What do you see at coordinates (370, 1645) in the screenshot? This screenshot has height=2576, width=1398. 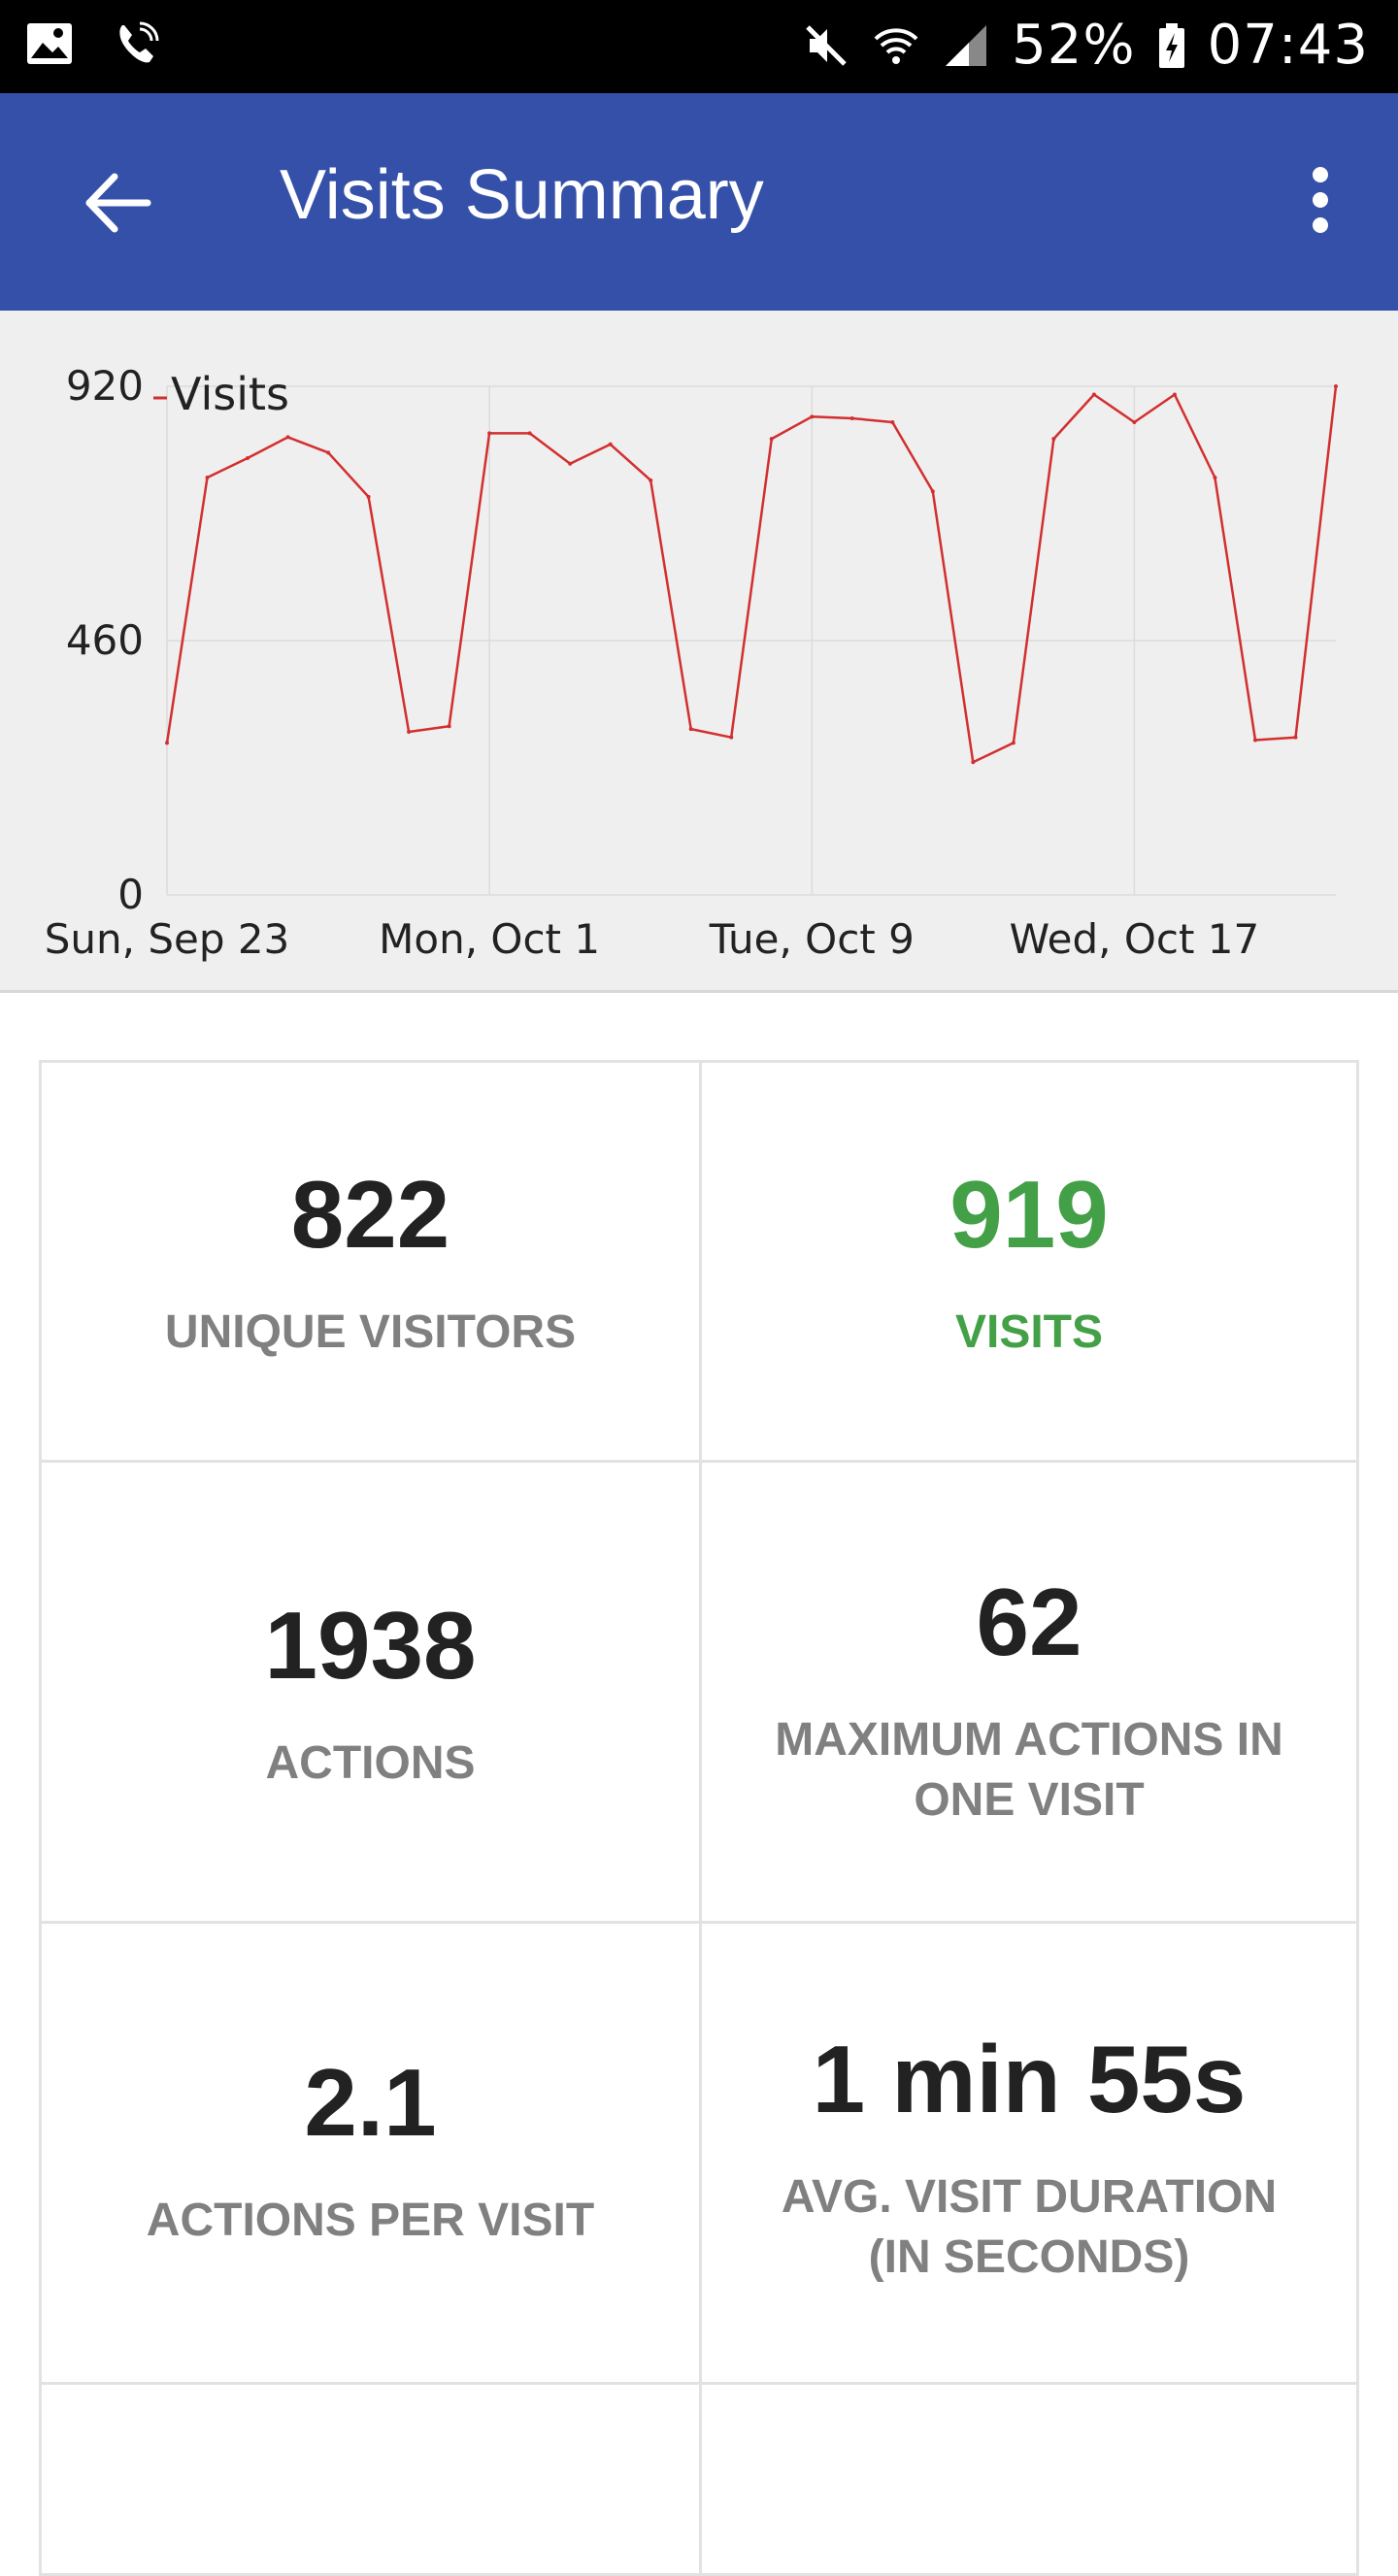 I see `stat-value: 1938` at bounding box center [370, 1645].